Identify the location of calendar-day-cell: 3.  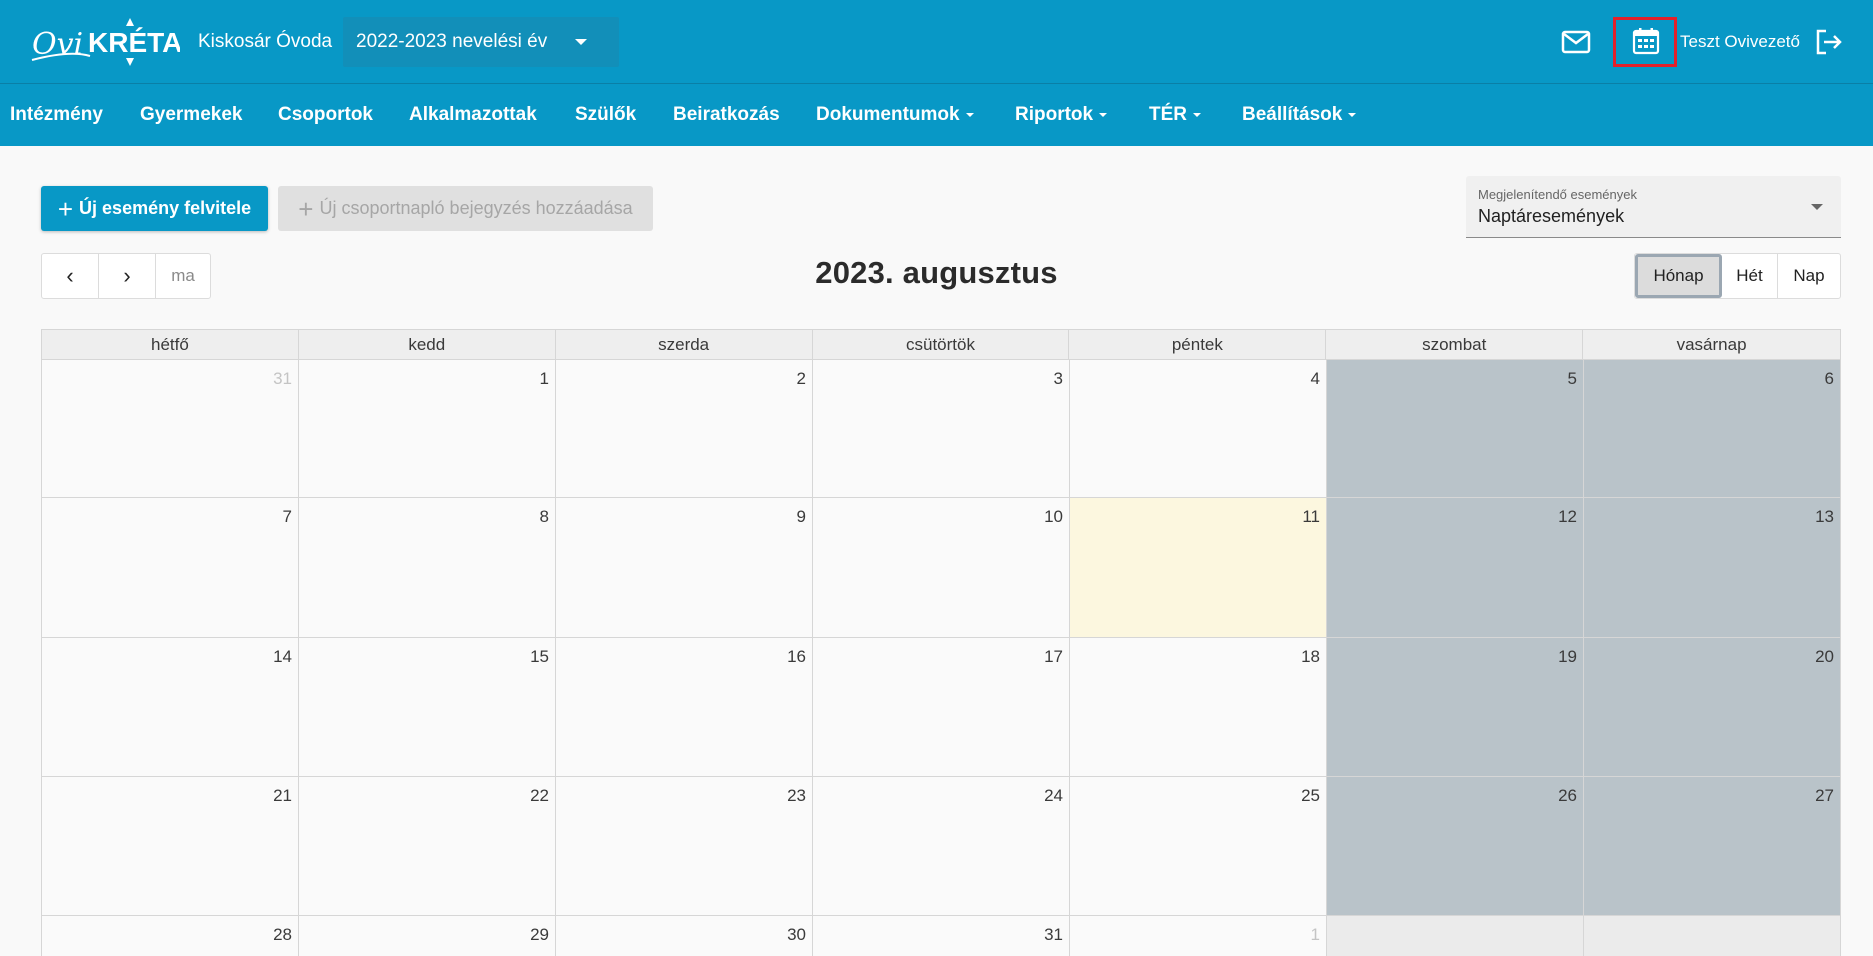
(941, 429).